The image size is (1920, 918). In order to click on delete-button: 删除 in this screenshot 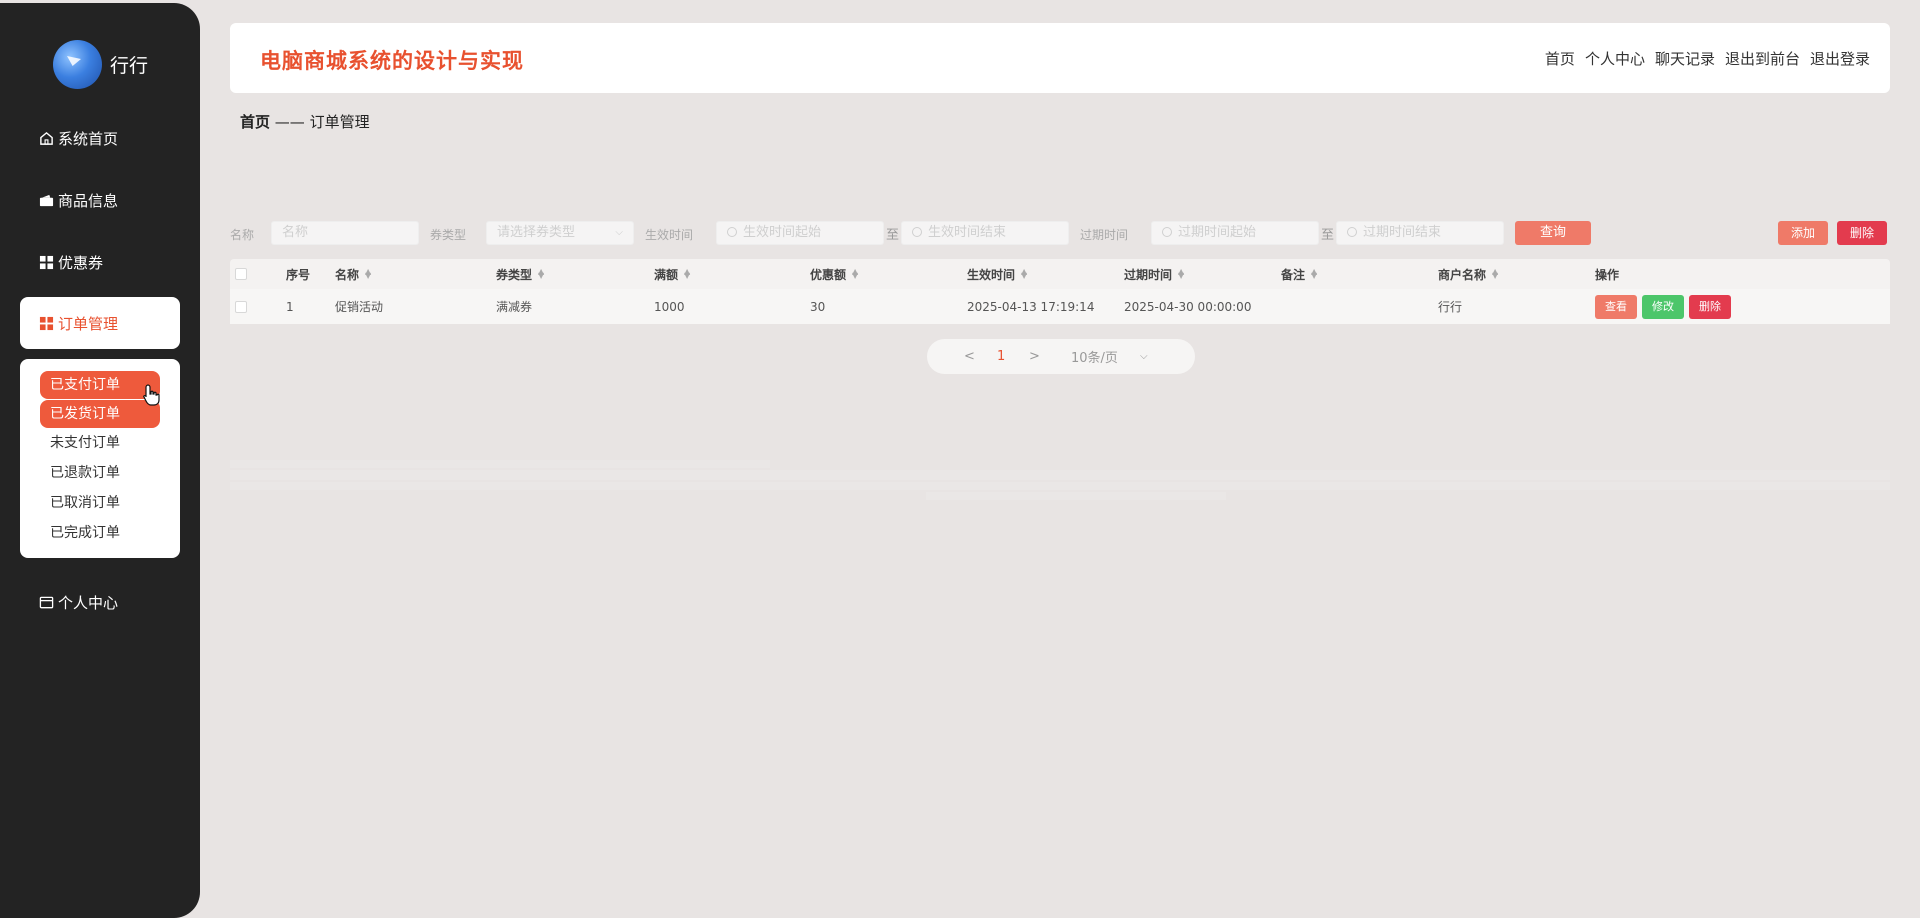, I will do `click(1710, 306)`.